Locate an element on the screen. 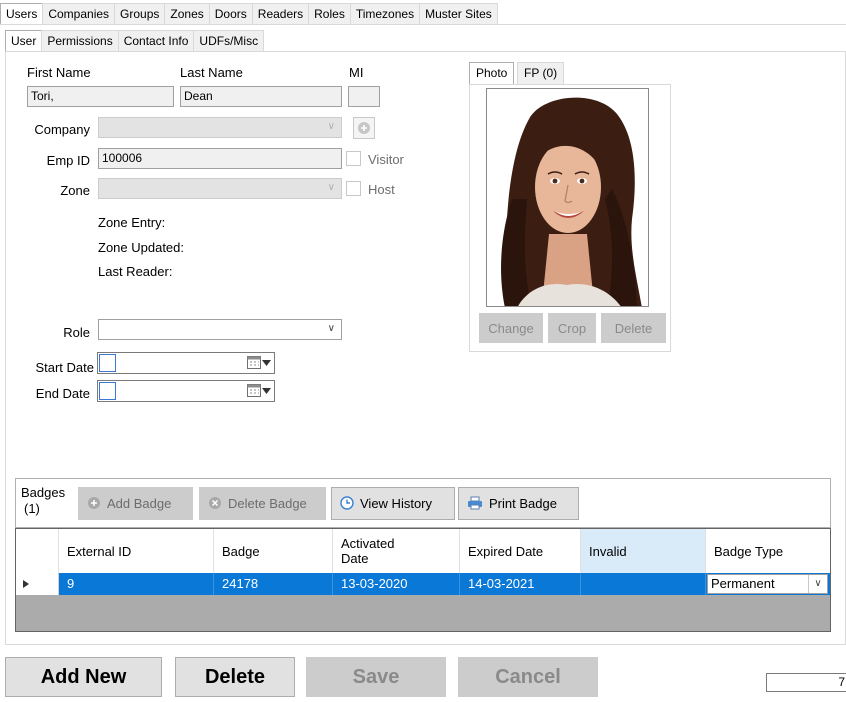 This screenshot has width=846, height=702. badge-type-select: Permanent ∨ is located at coordinates (767, 584).